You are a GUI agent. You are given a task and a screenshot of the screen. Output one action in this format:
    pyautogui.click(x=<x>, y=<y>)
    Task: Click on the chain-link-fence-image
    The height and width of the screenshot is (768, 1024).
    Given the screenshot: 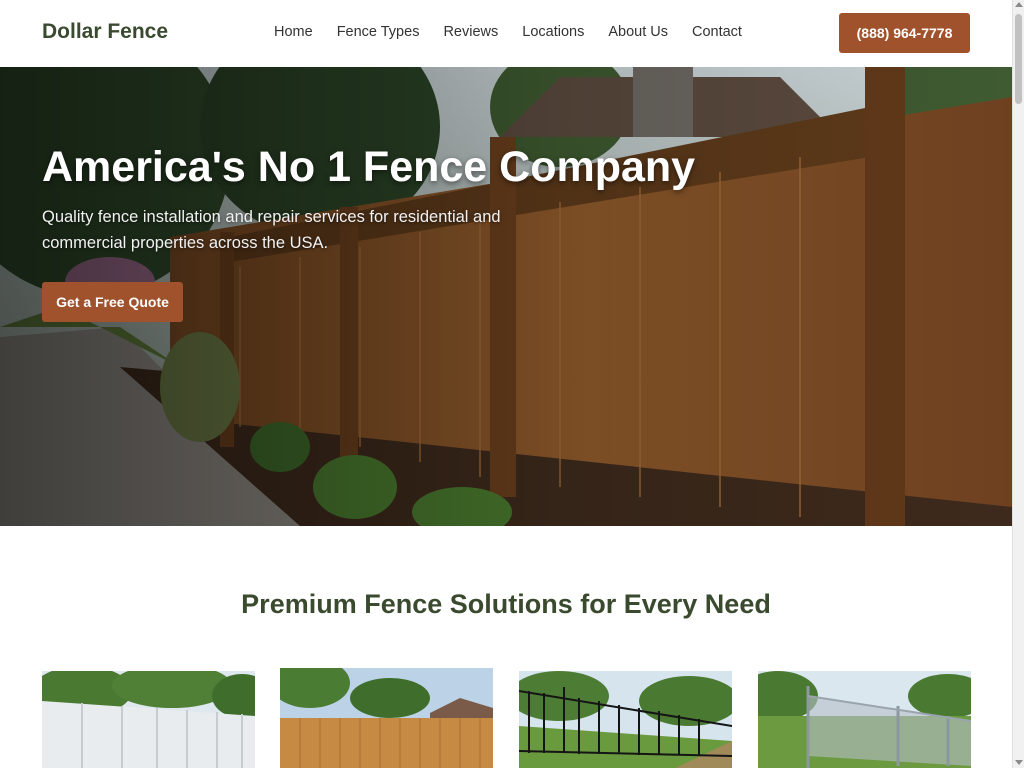 What is the action you would take?
    pyautogui.click(x=864, y=719)
    